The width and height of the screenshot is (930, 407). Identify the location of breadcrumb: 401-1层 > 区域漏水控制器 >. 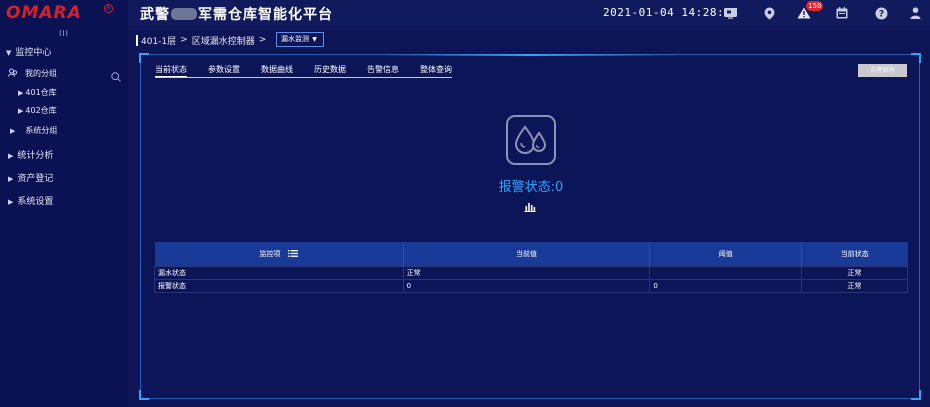
(203, 40).